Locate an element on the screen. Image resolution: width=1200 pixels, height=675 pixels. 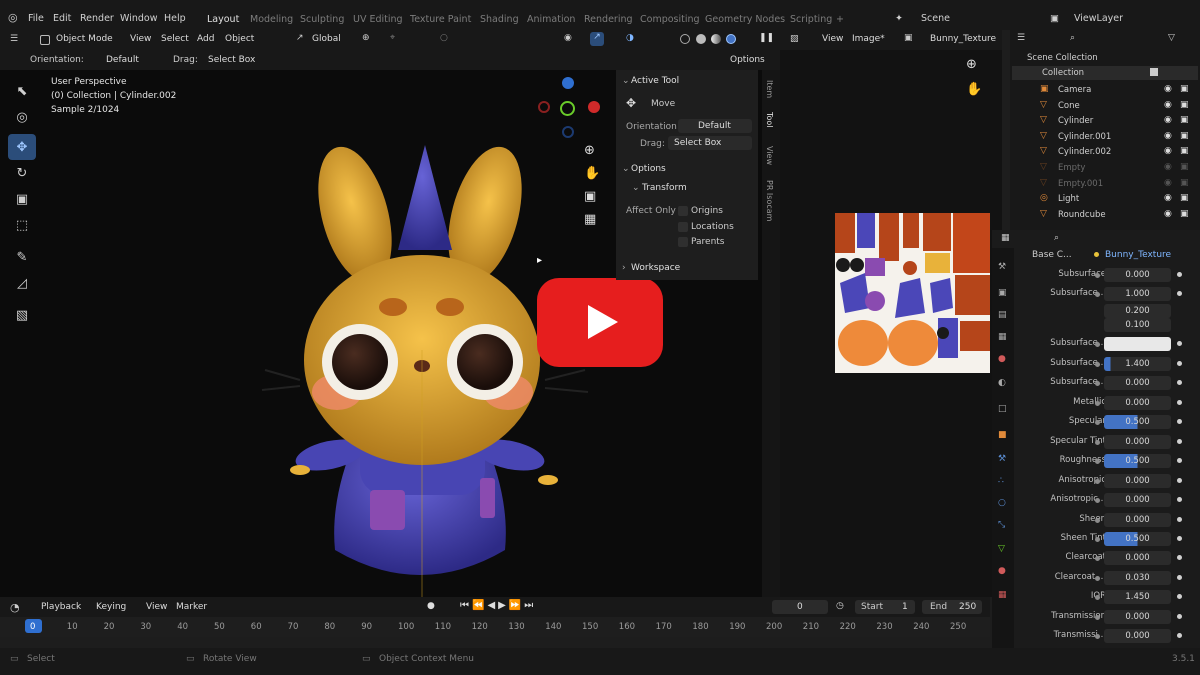
wireframe-shading-icon is located at coordinates (685, 39).